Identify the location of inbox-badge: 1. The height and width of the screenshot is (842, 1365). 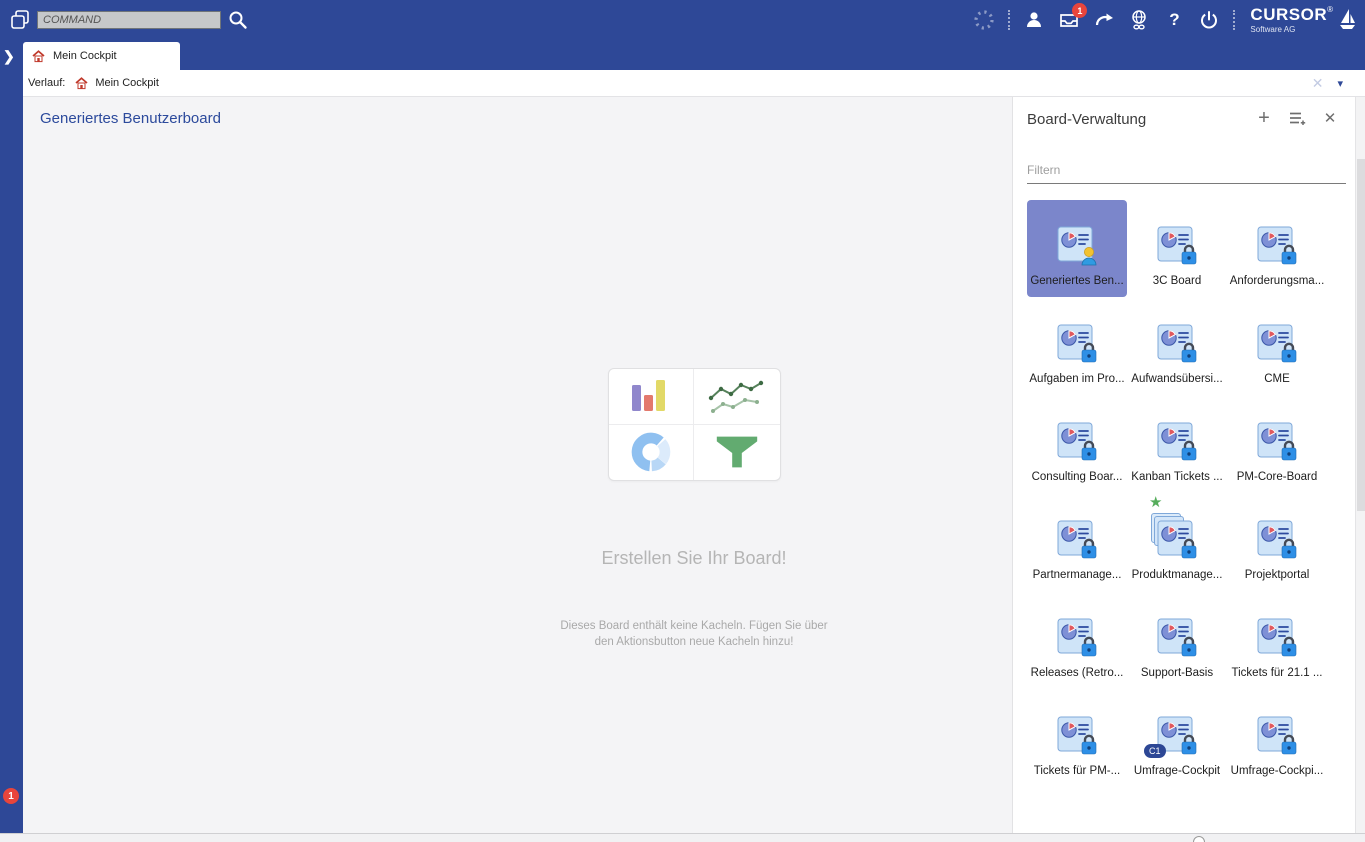
(1080, 10).